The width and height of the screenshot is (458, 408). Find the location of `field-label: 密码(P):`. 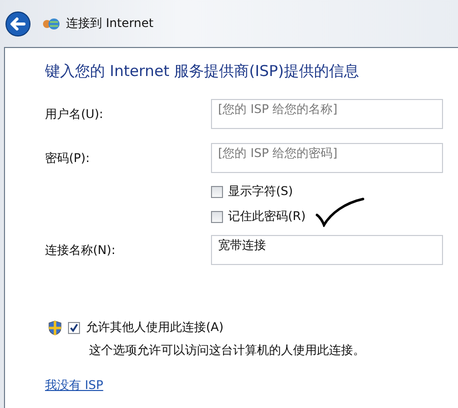

field-label: 密码(P): is located at coordinates (68, 158).